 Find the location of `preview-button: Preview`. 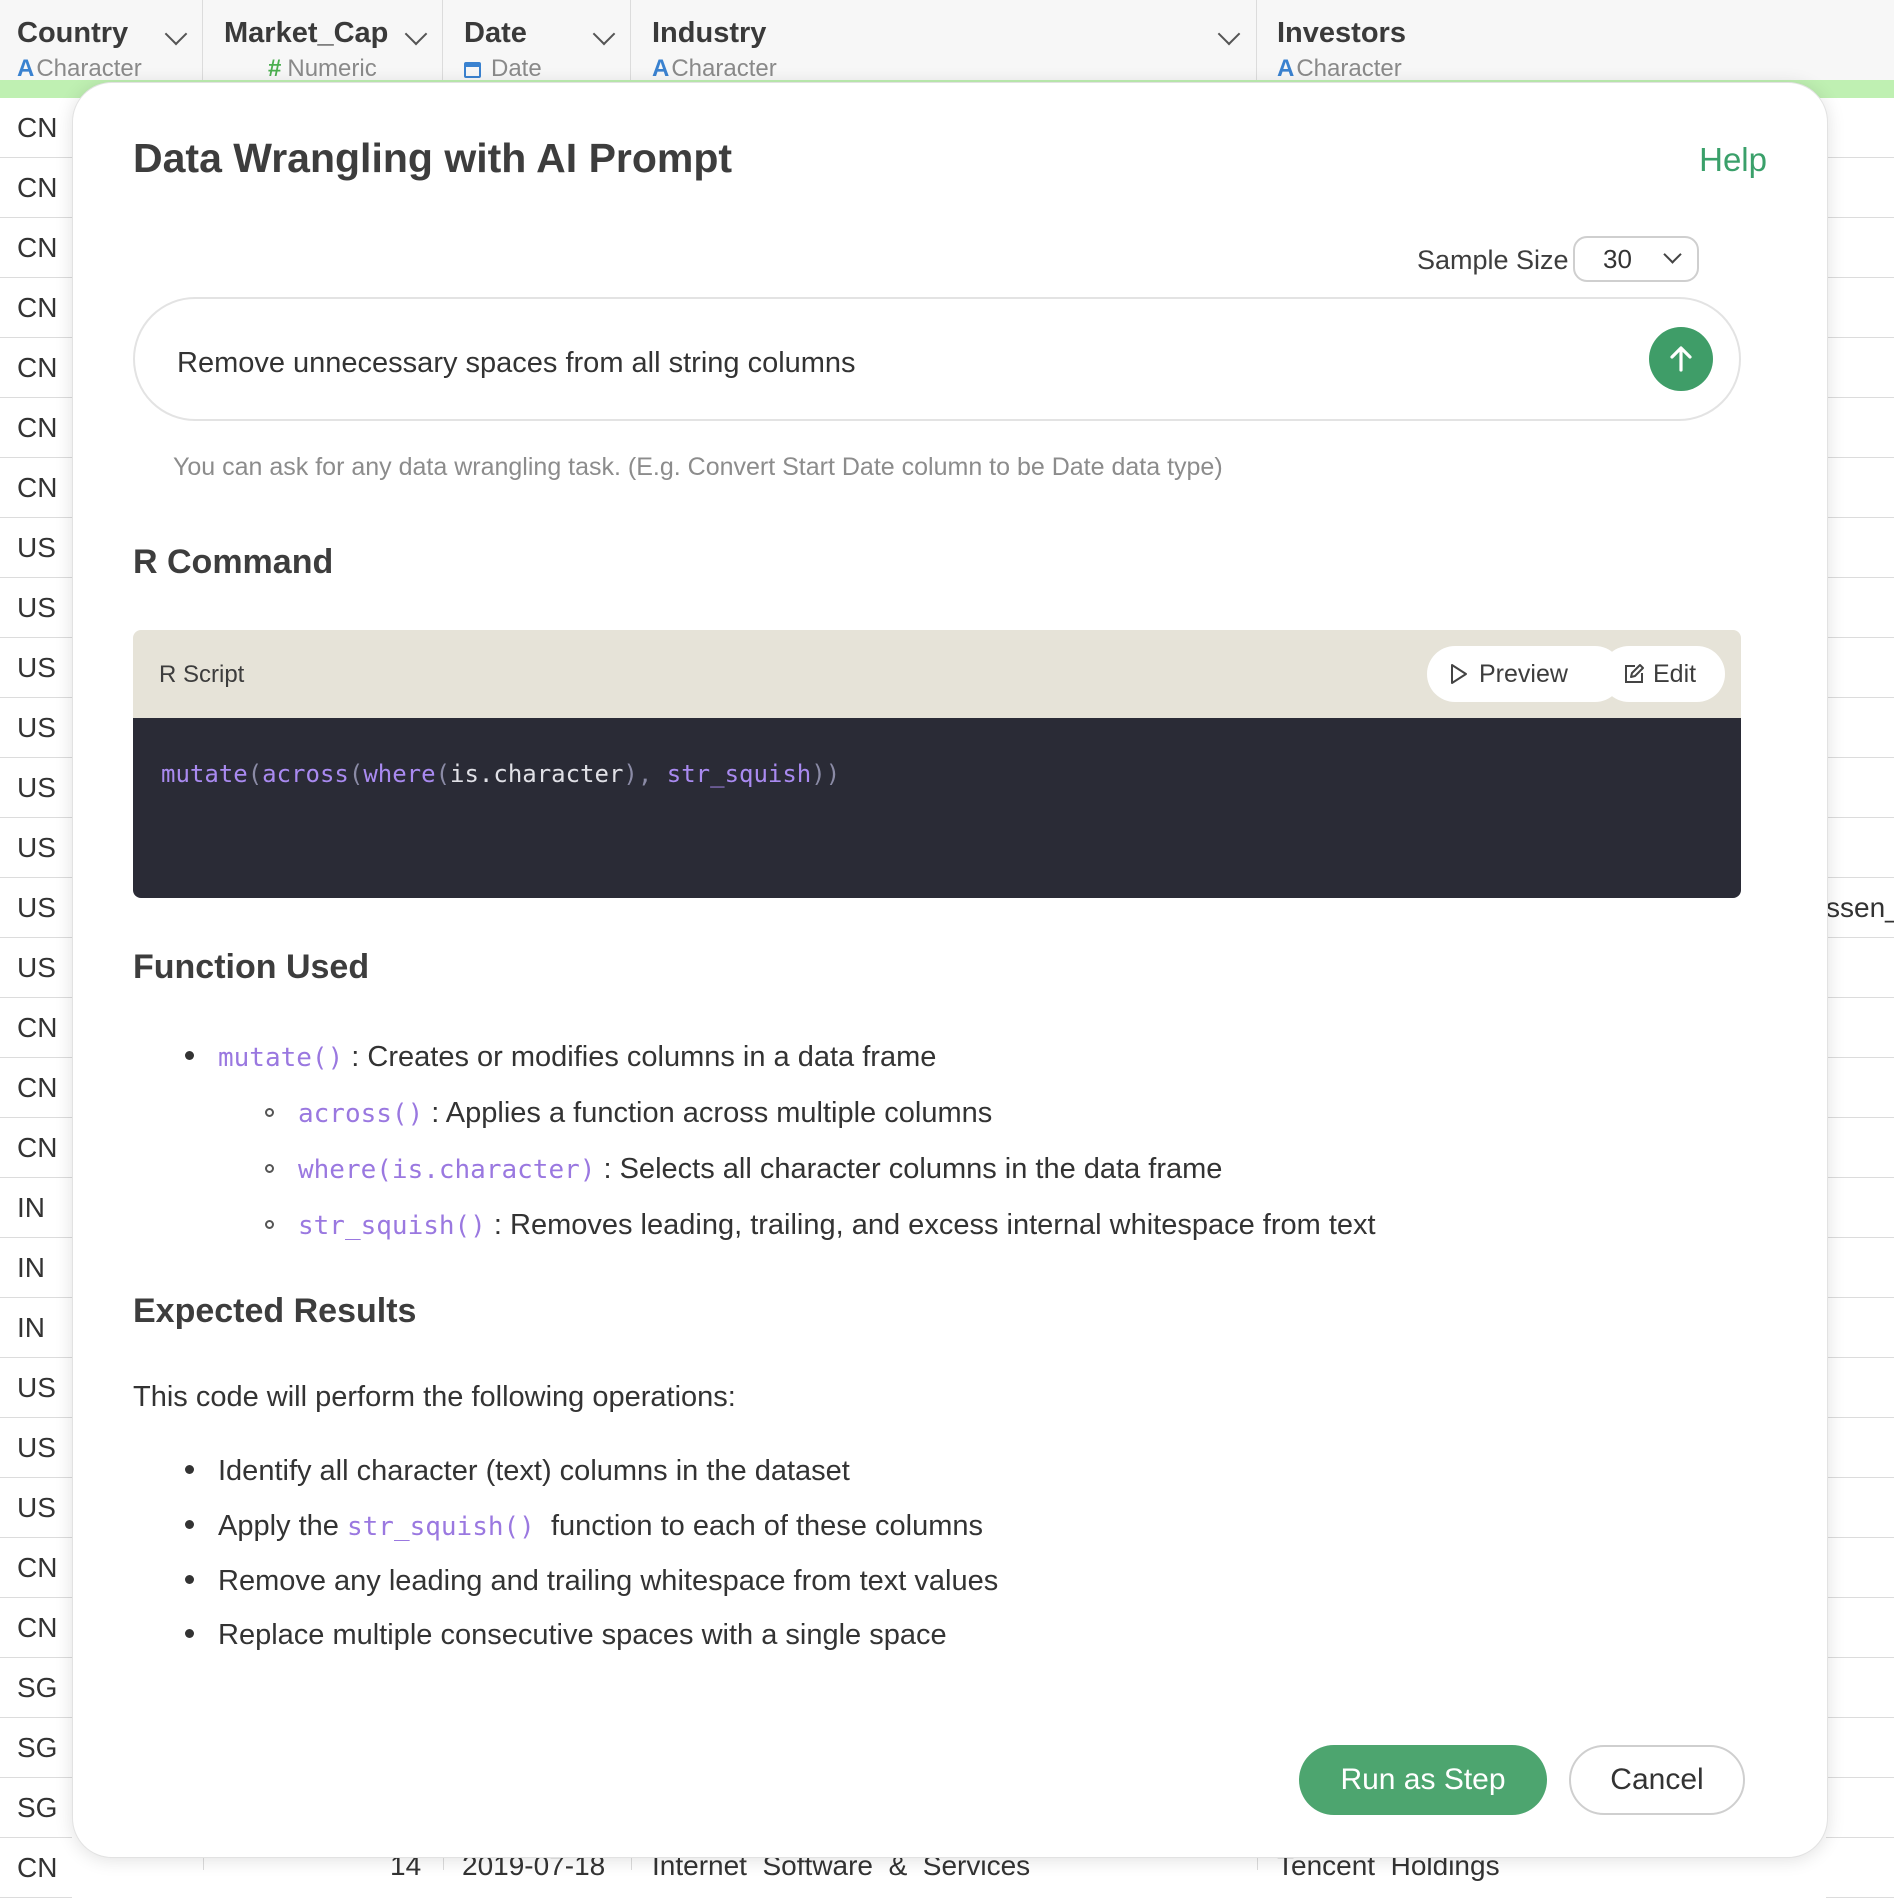

preview-button: Preview is located at coordinates (1525, 674).